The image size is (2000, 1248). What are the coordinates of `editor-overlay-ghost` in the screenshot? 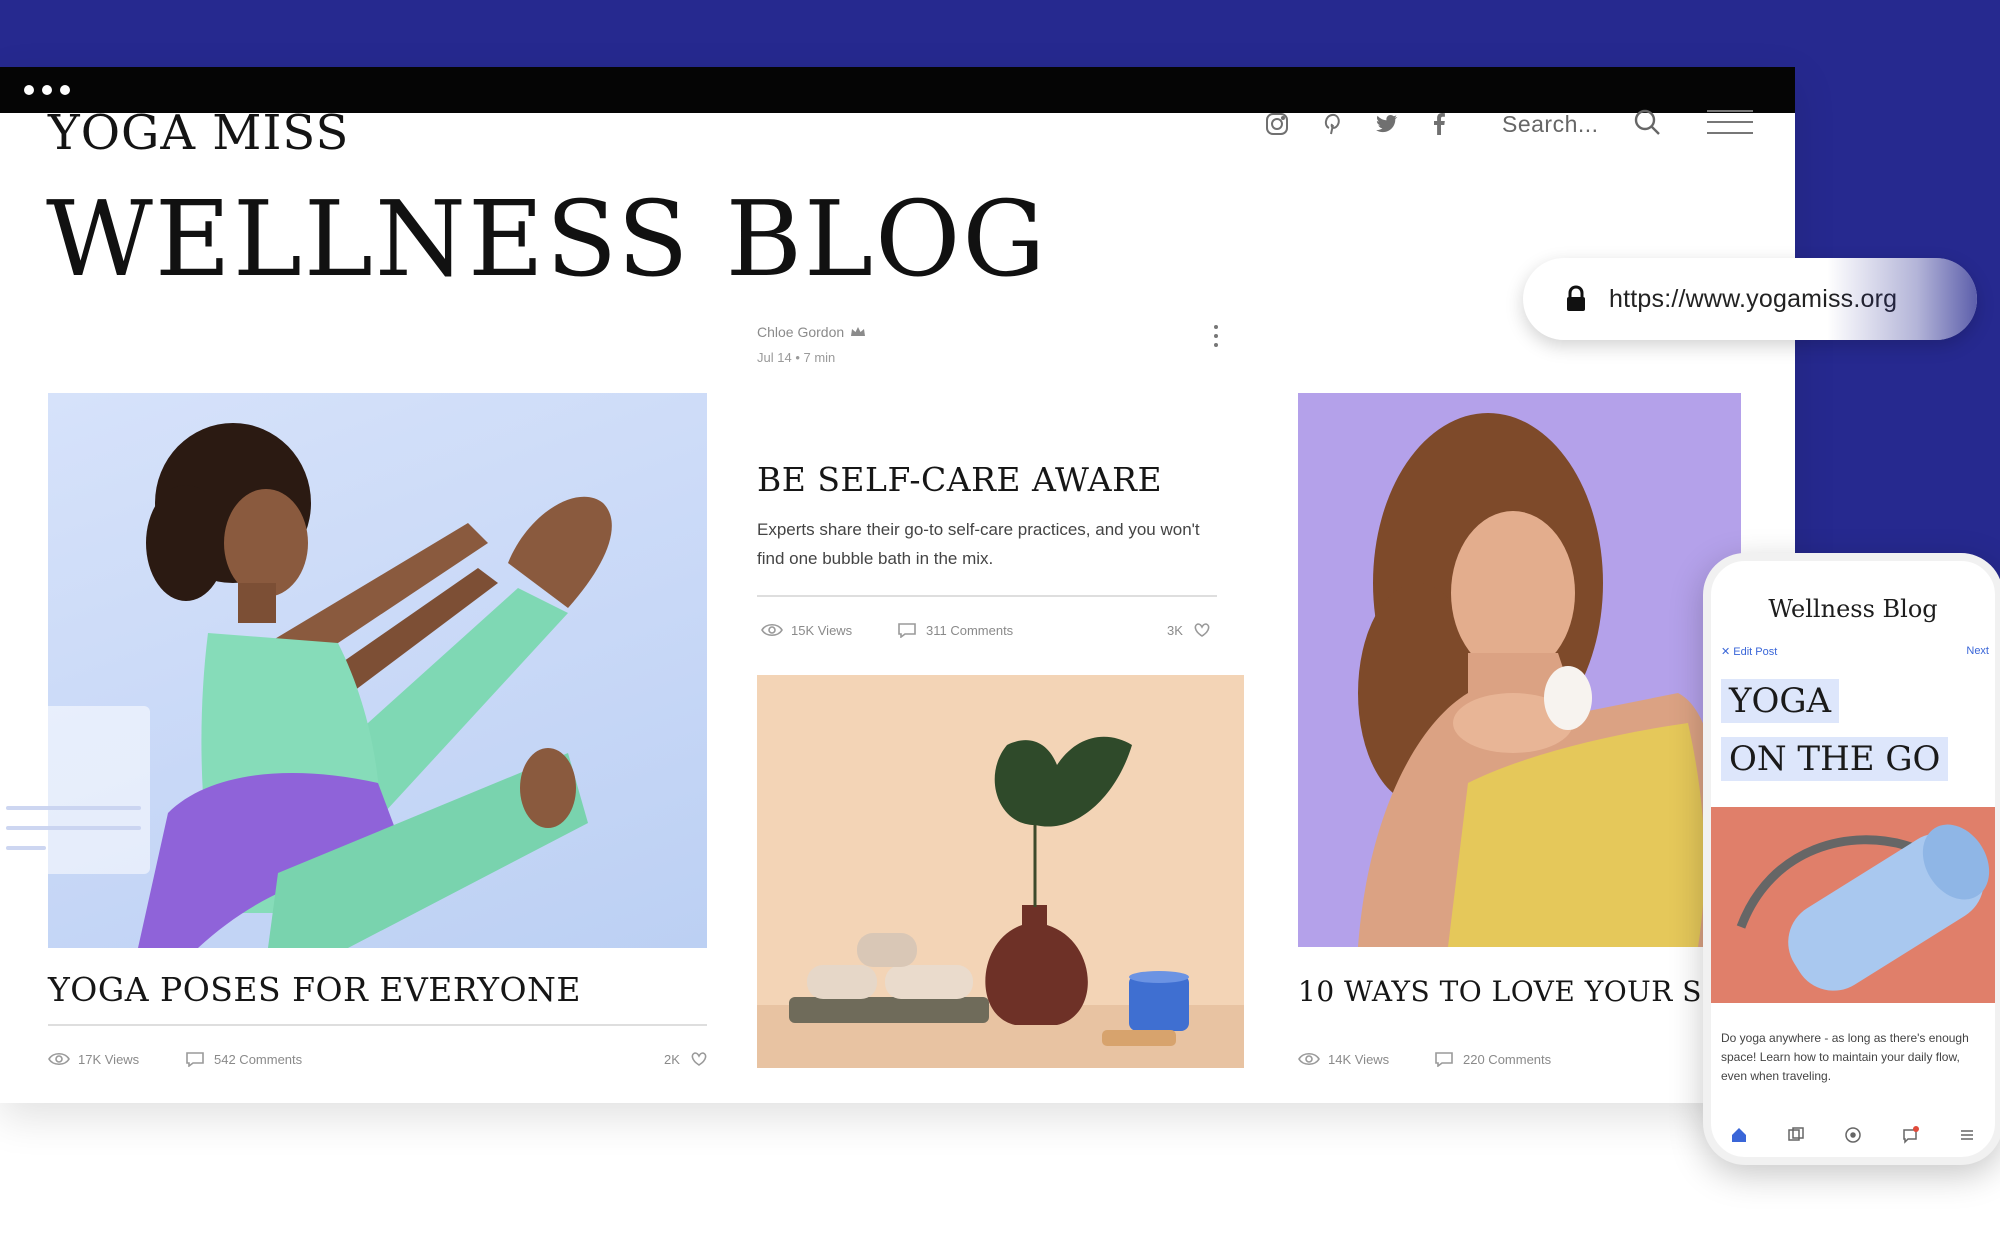 It's located at (75, 790).